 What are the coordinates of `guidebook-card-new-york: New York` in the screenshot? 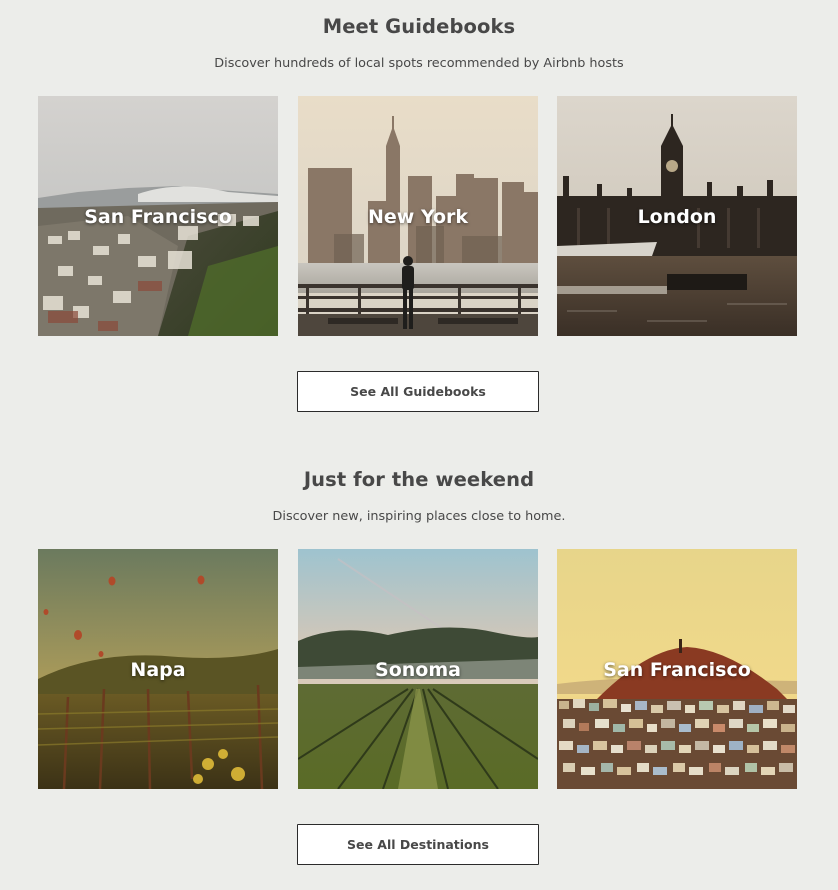 It's located at (418, 216).